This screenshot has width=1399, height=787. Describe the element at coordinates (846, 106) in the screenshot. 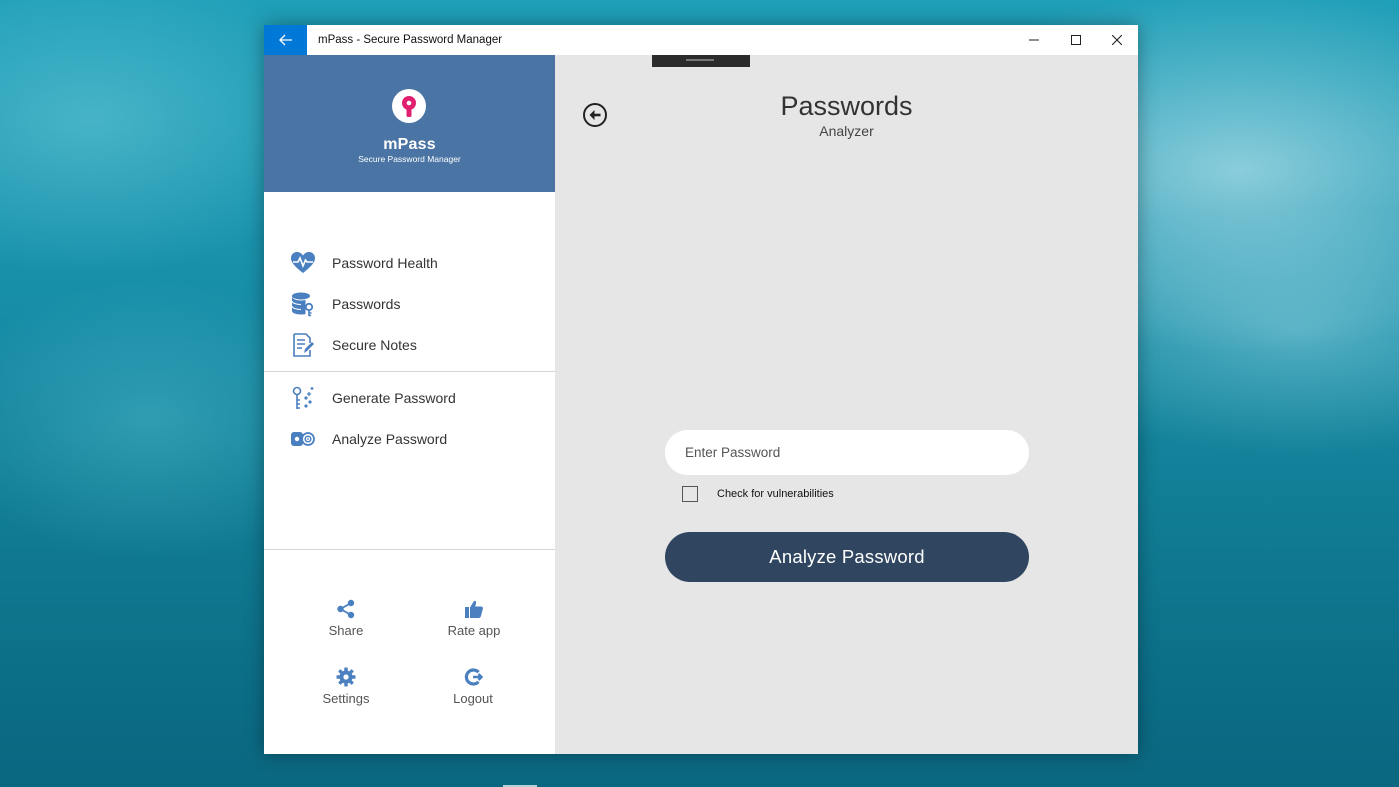

I see `page-title: Passwords` at that location.